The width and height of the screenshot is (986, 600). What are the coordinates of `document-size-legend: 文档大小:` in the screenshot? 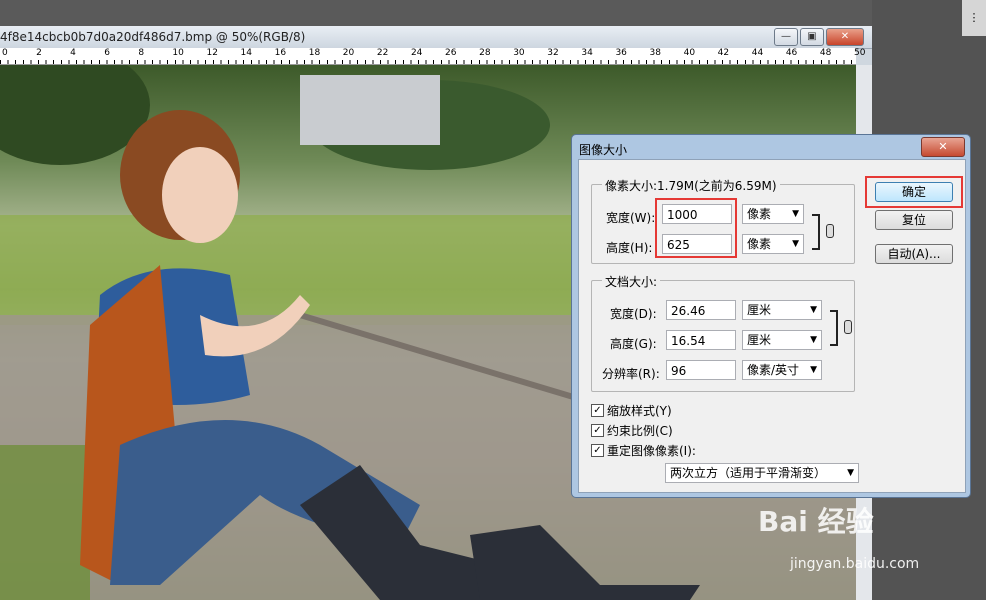 It's located at (631, 281).